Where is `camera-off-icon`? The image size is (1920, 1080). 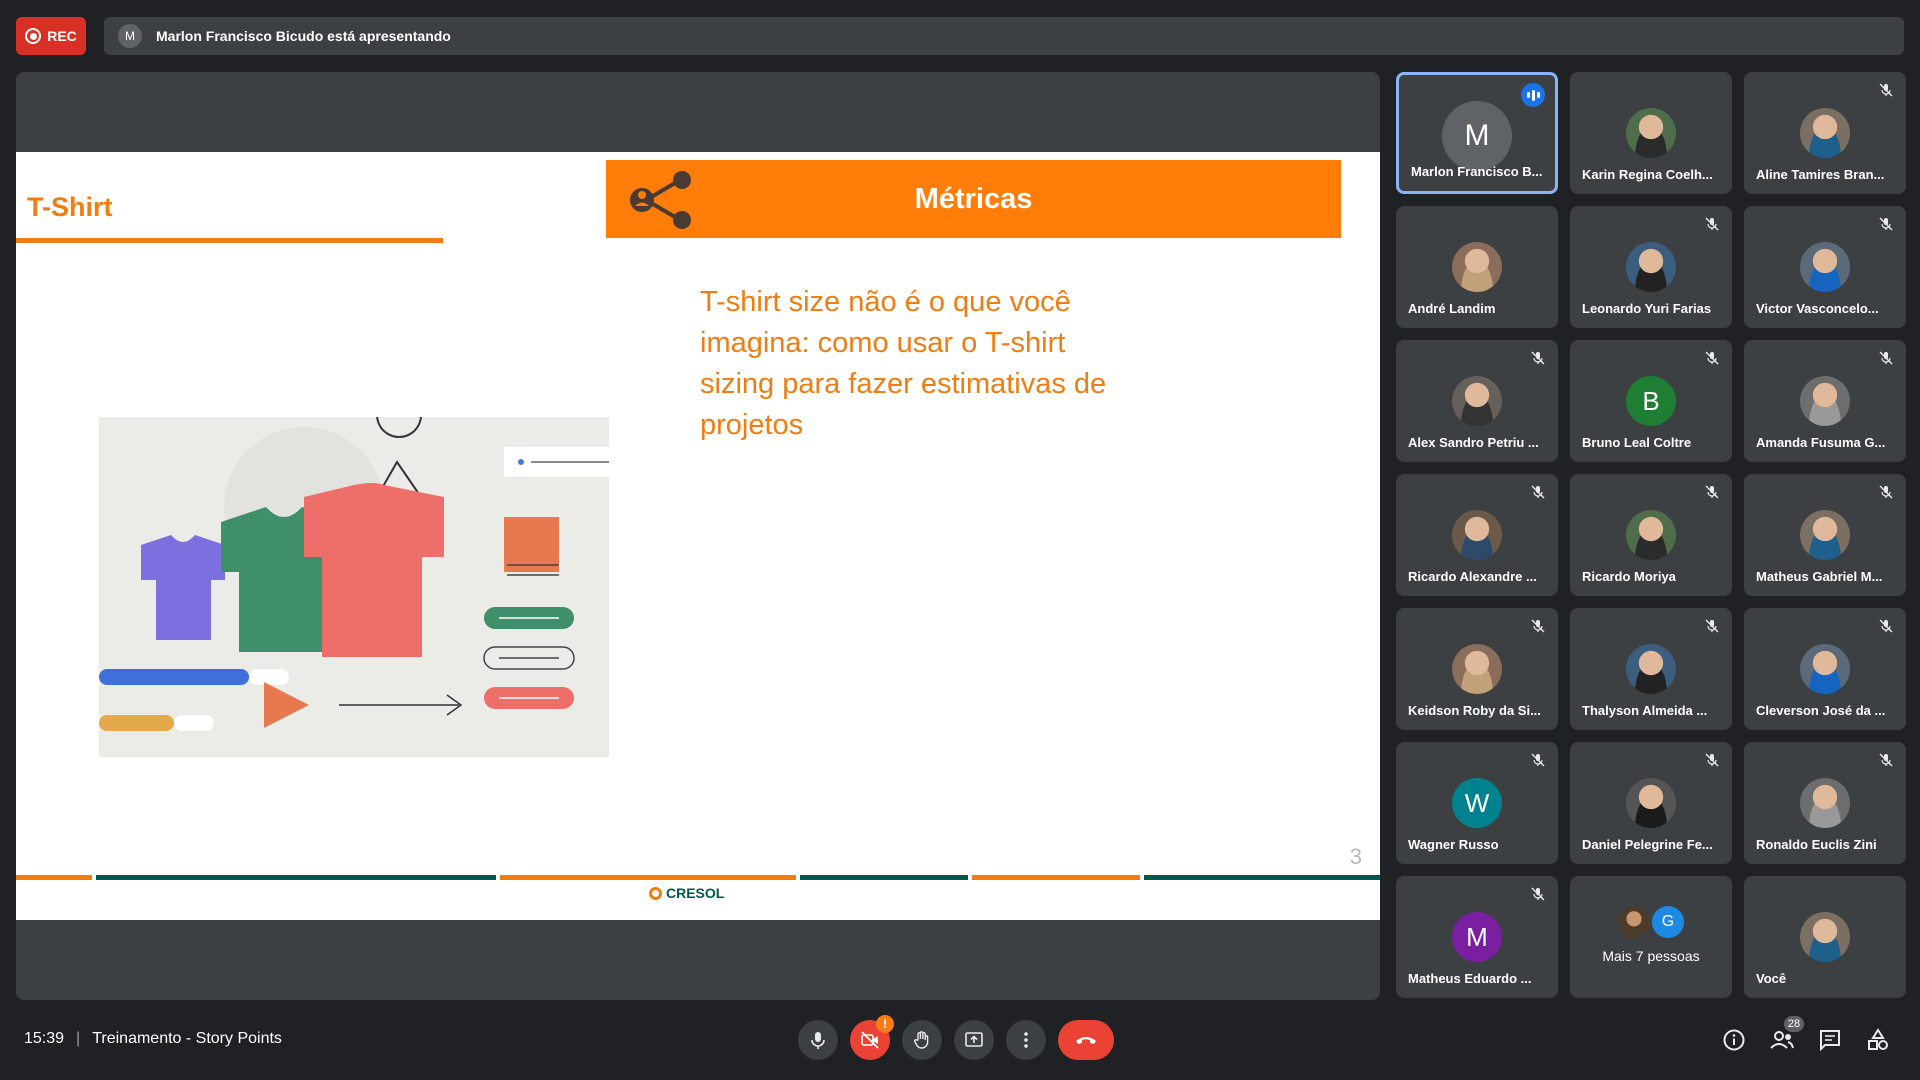 camera-off-icon is located at coordinates (870, 1040).